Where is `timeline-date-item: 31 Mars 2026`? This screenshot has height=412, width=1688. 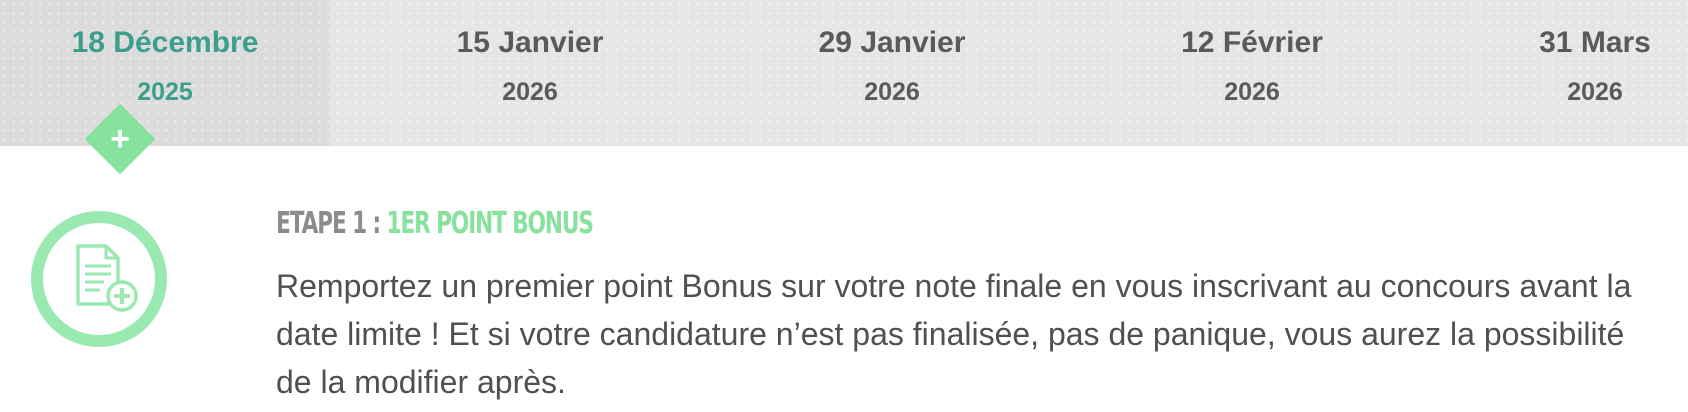
timeline-date-item: 31 Mars 2026 is located at coordinates (1566, 73).